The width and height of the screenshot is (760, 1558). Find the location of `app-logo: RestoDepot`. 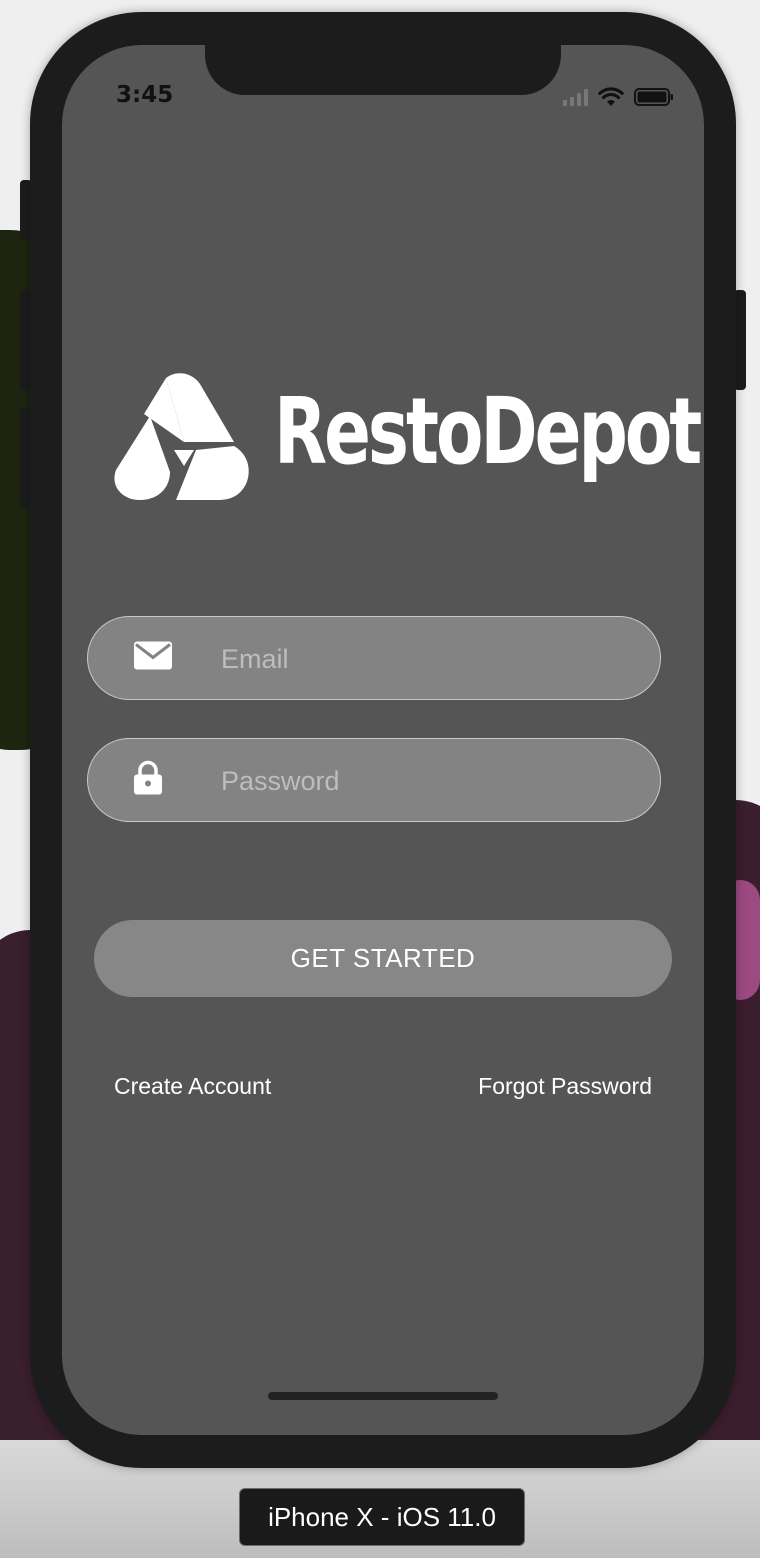

app-logo: RestoDepot is located at coordinates (408, 435).